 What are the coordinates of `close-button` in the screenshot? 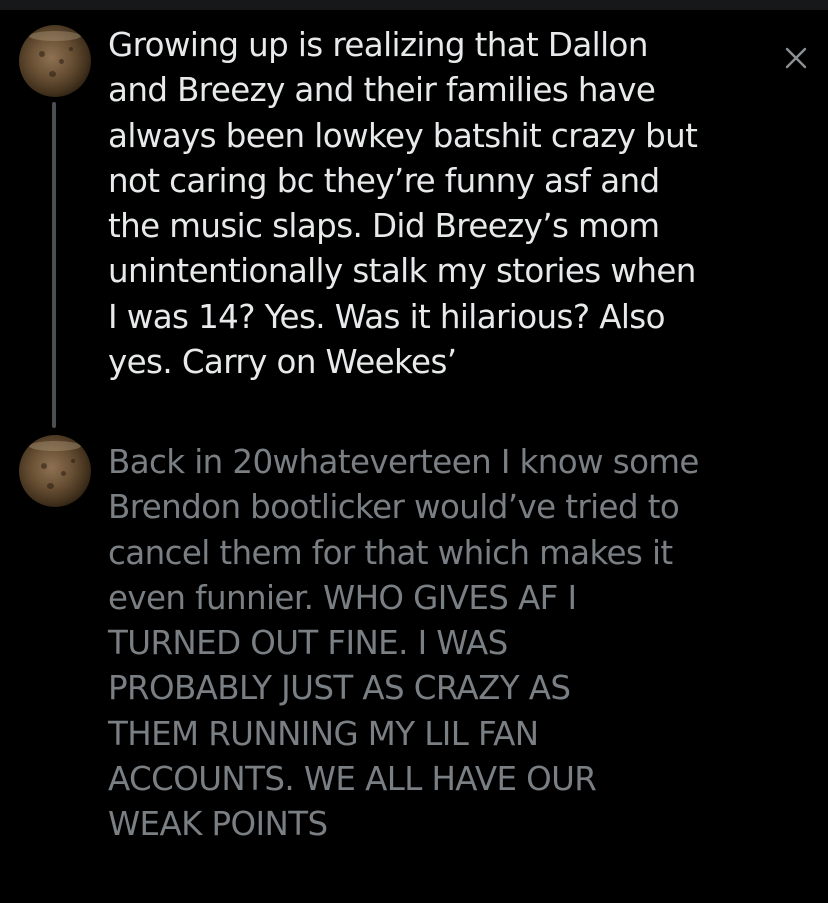 It's located at (796, 58).